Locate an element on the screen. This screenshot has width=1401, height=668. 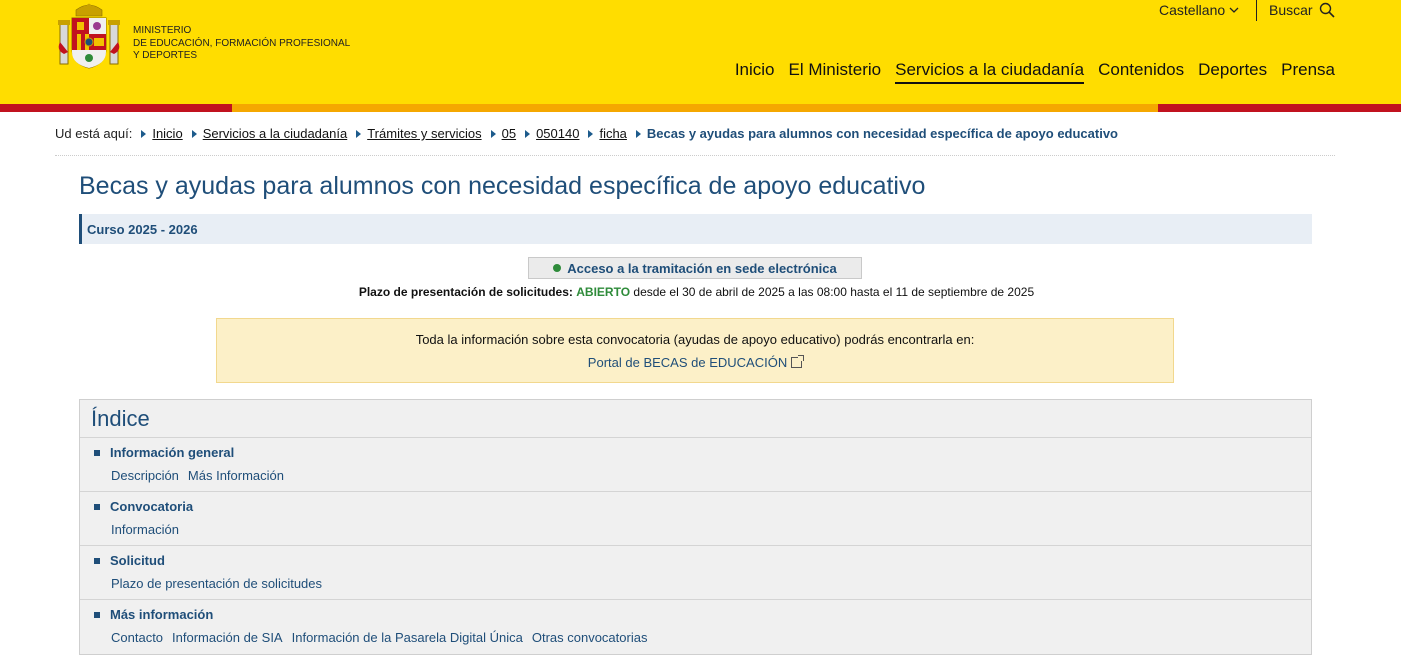
index-section-links: Descripción Más Información is located at coordinates (197, 475).